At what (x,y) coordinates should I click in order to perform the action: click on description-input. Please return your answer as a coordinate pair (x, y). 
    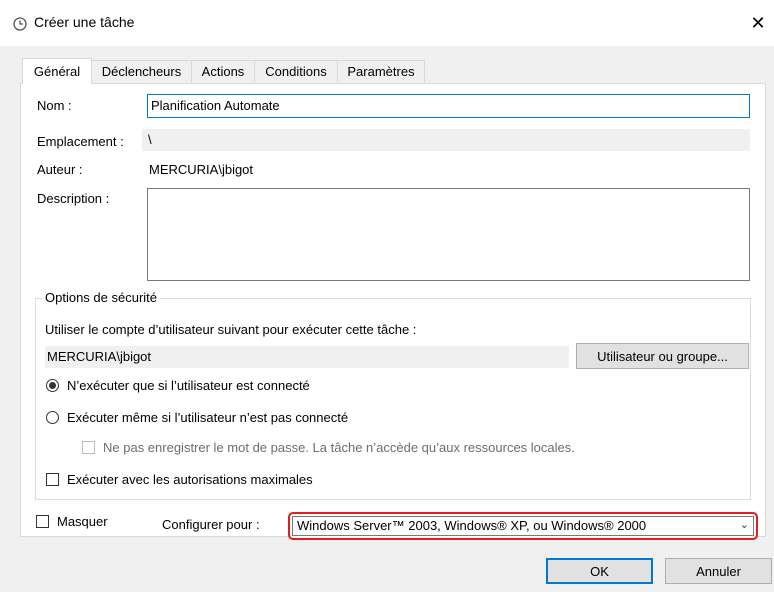
    Looking at the image, I should click on (448, 234).